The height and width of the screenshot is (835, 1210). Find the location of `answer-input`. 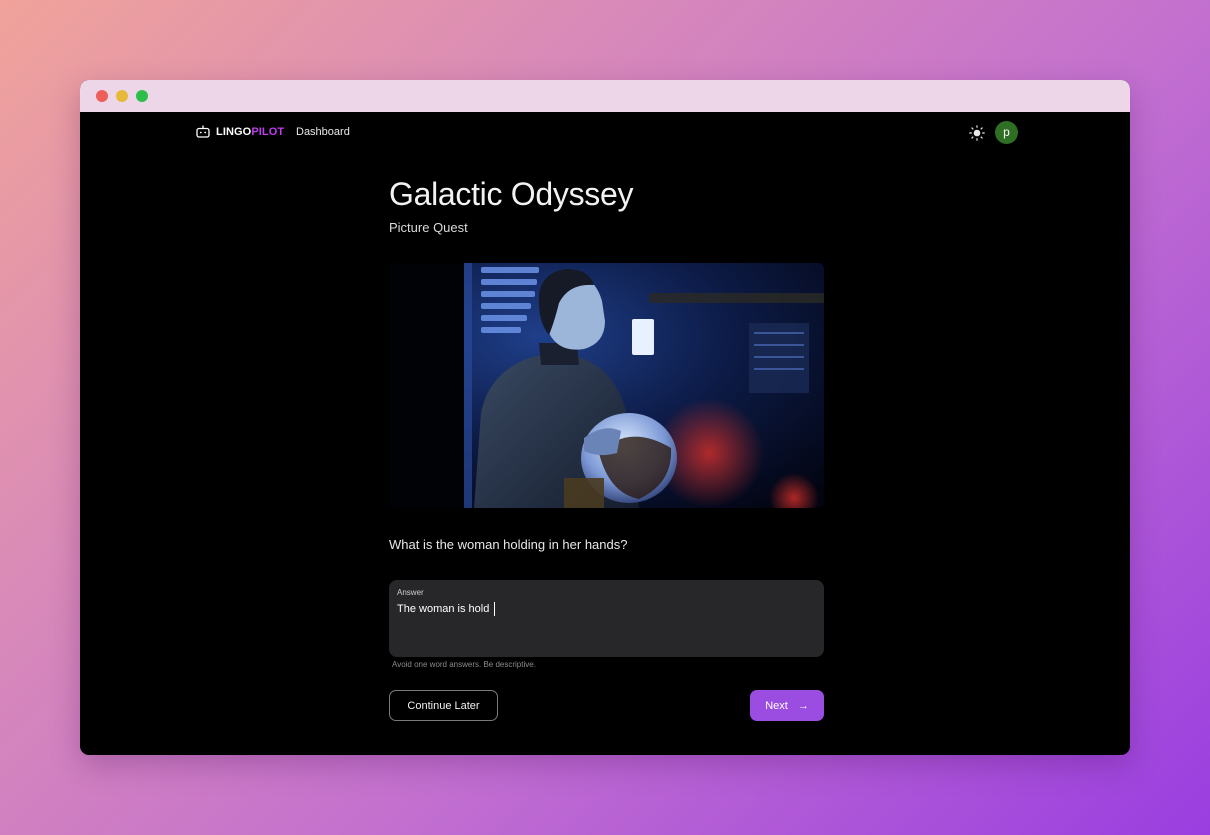

answer-input is located at coordinates (606, 609).